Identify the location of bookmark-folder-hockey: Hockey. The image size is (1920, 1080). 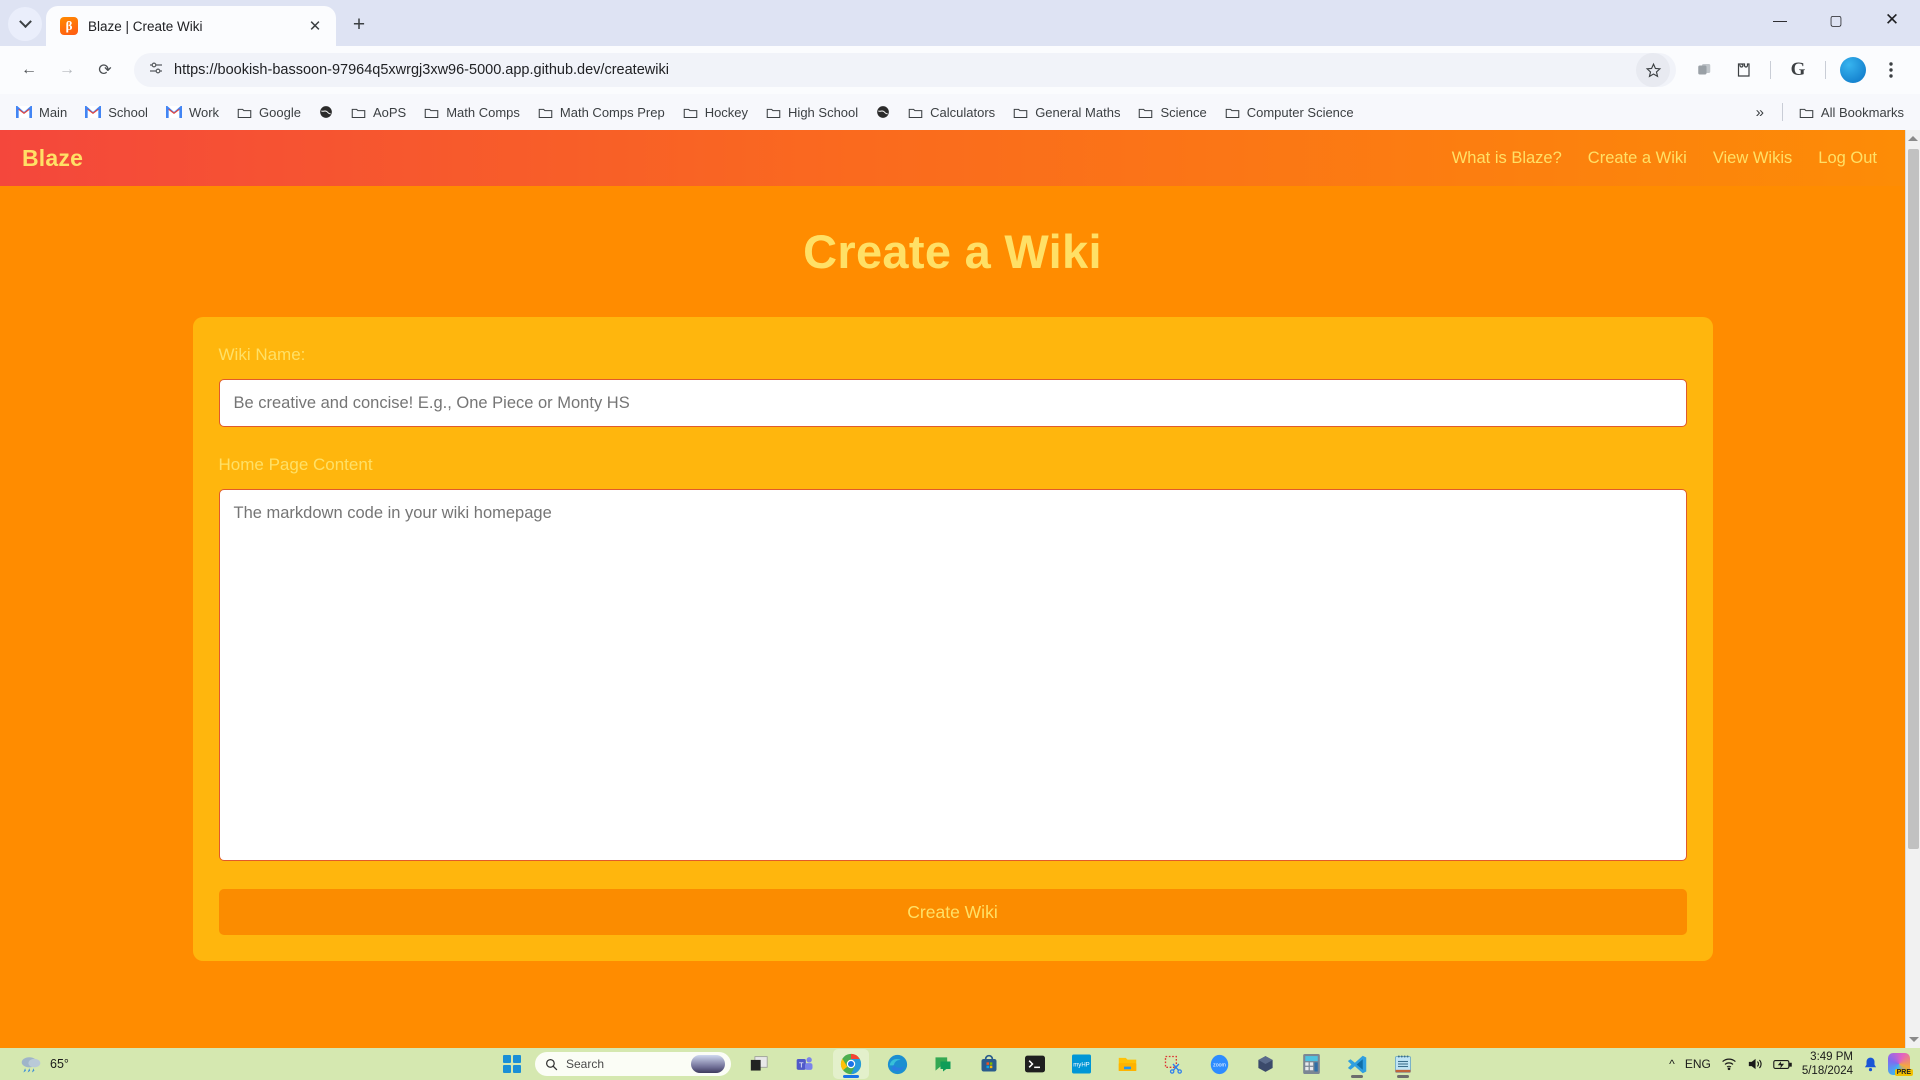
(715, 112).